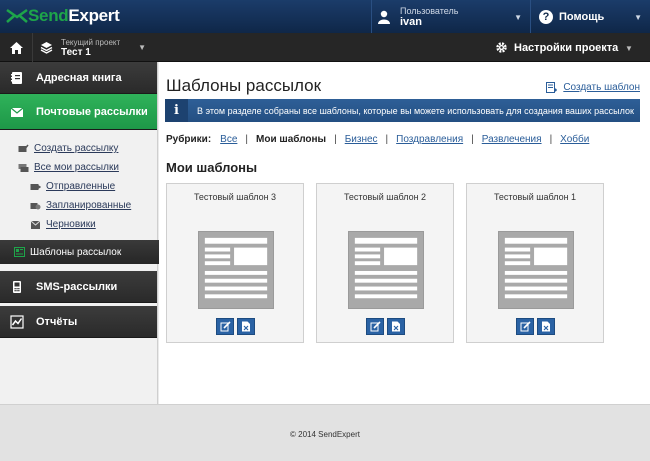 This screenshot has height=461, width=650. What do you see at coordinates (57, 321) in the screenshot?
I see `sidebar-item-label: Отчёты` at bounding box center [57, 321].